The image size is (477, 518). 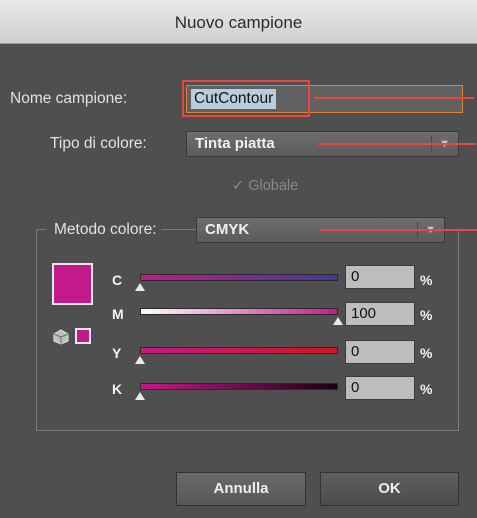 I want to click on channel-label-y: Y, so click(x=117, y=353).